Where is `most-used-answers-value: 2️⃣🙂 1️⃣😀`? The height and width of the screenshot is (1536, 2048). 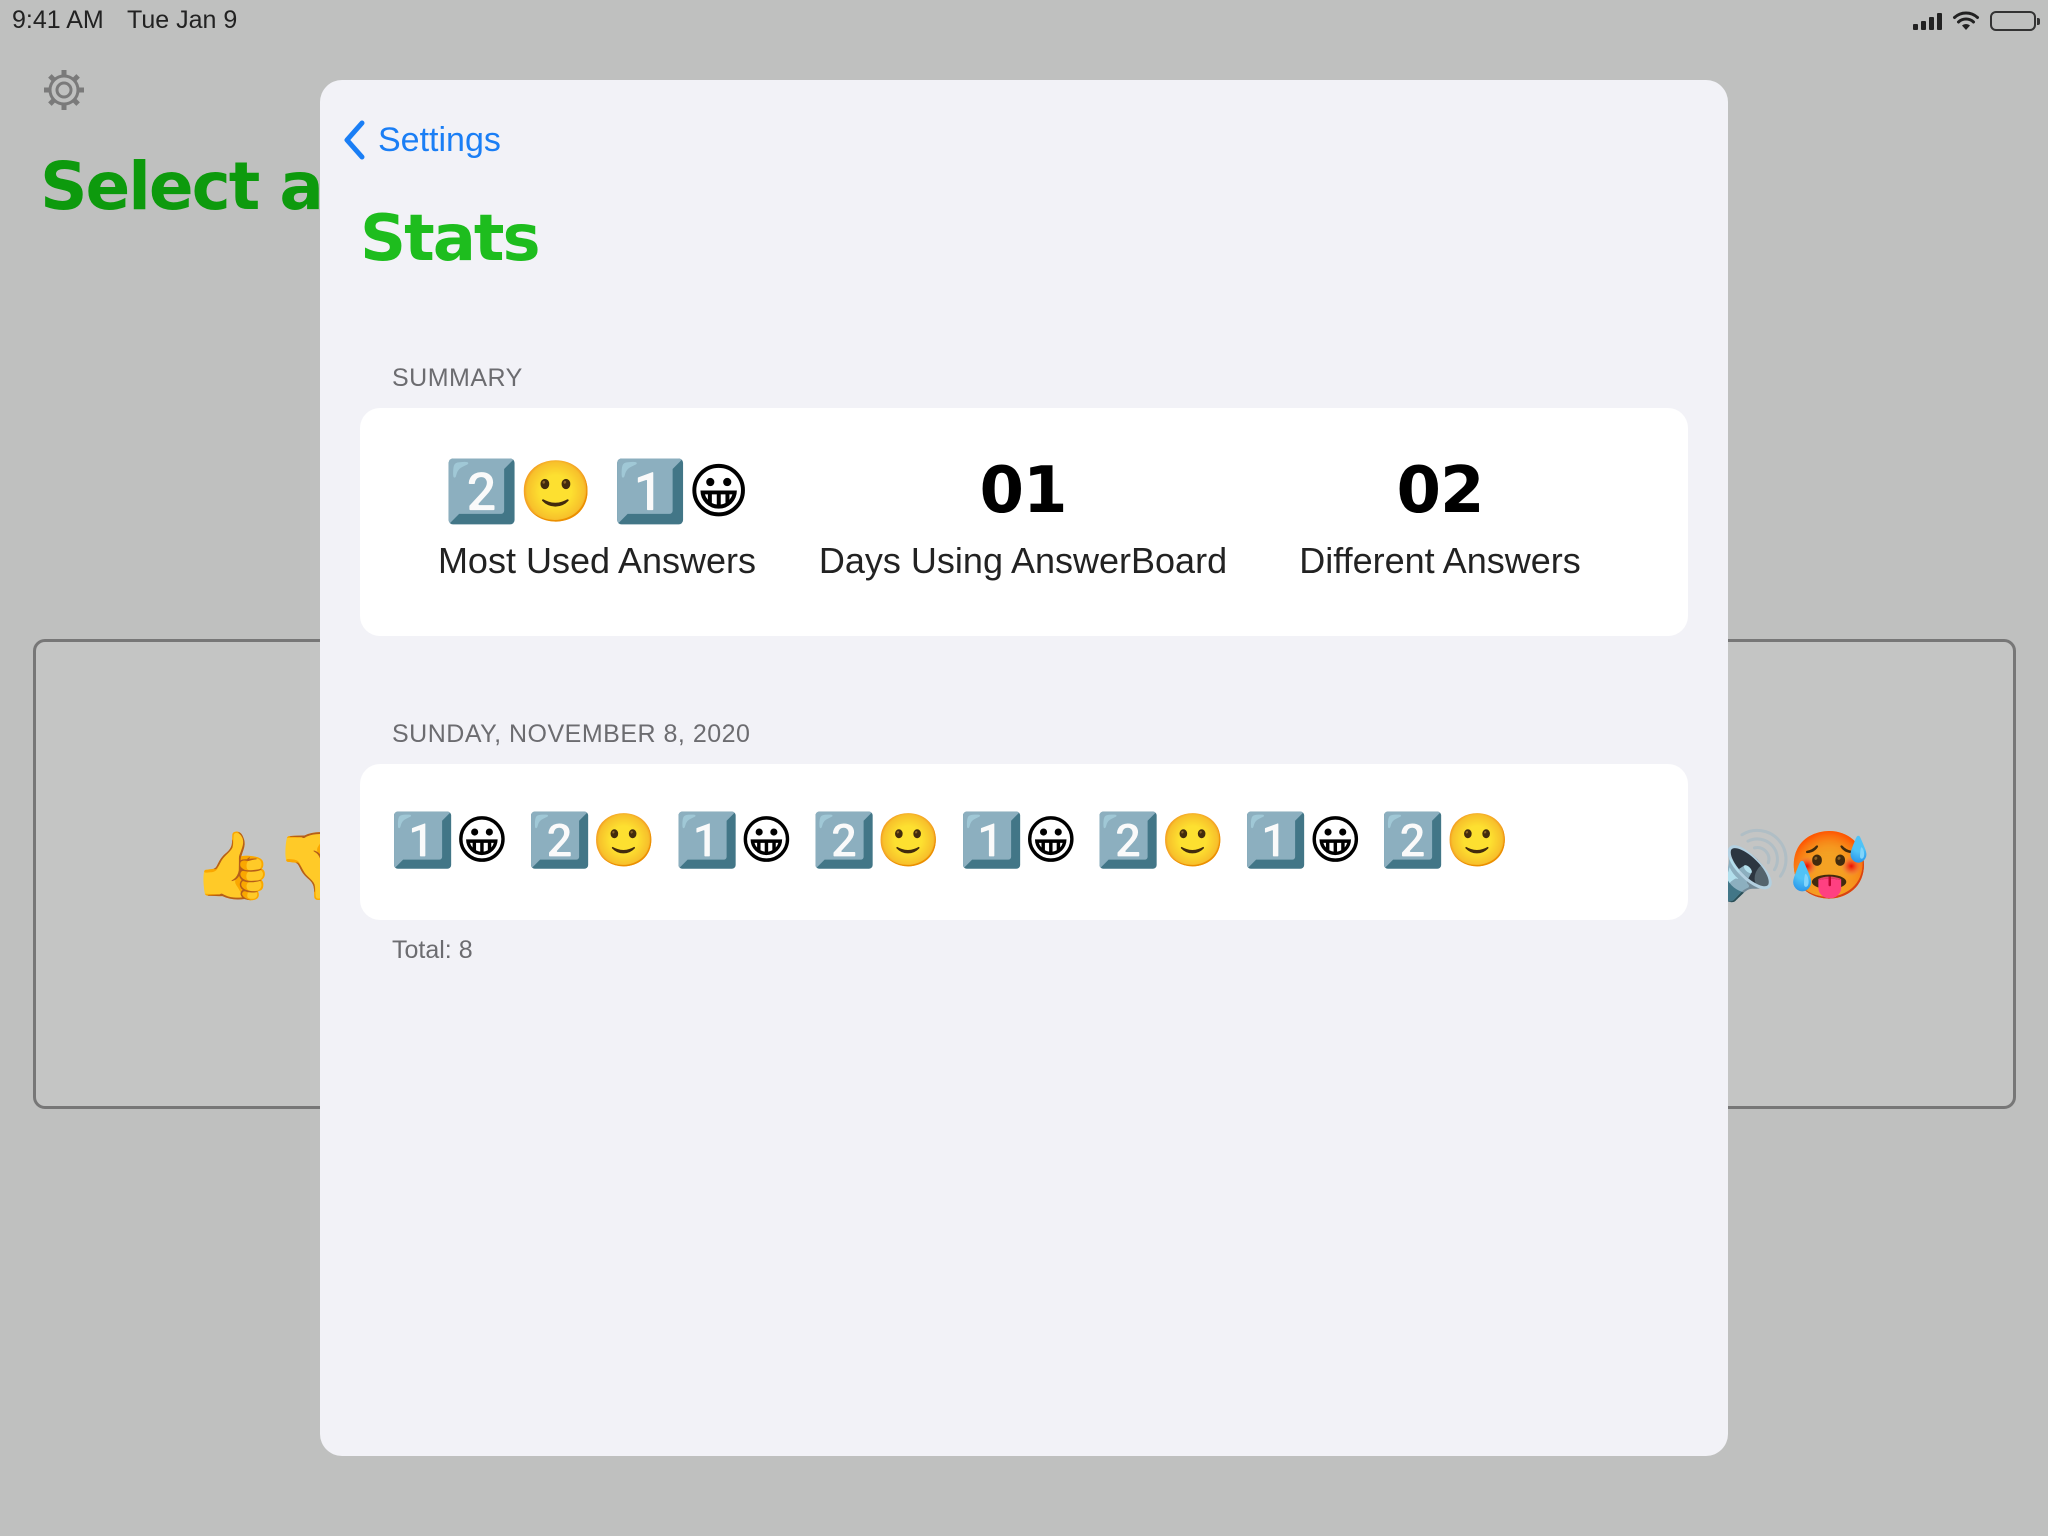 most-used-answers-value: 2️⃣🙂 1️⃣😀 is located at coordinates (597, 491).